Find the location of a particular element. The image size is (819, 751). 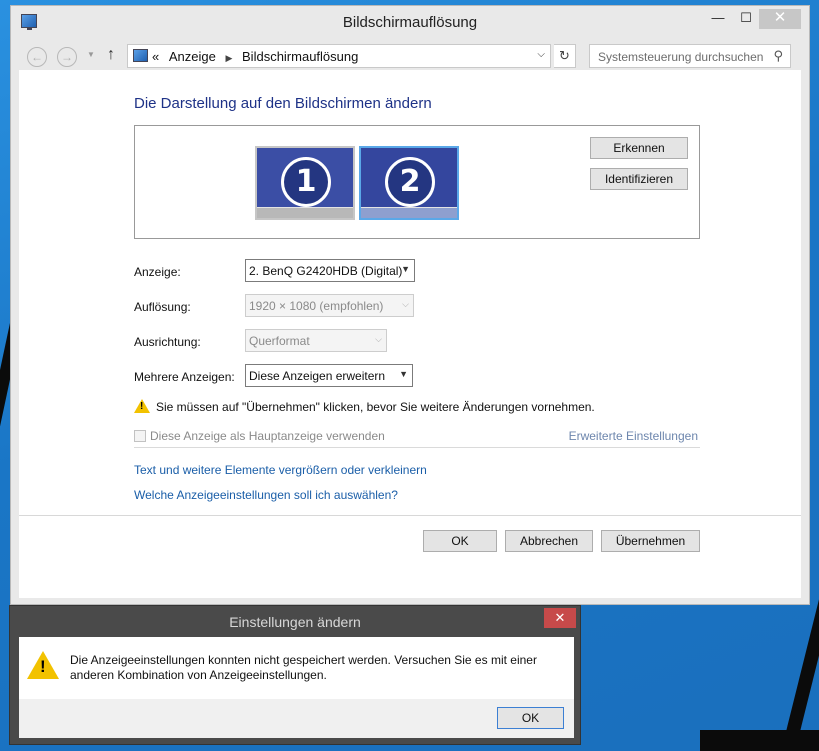

close-button: ✕ is located at coordinates (780, 19).